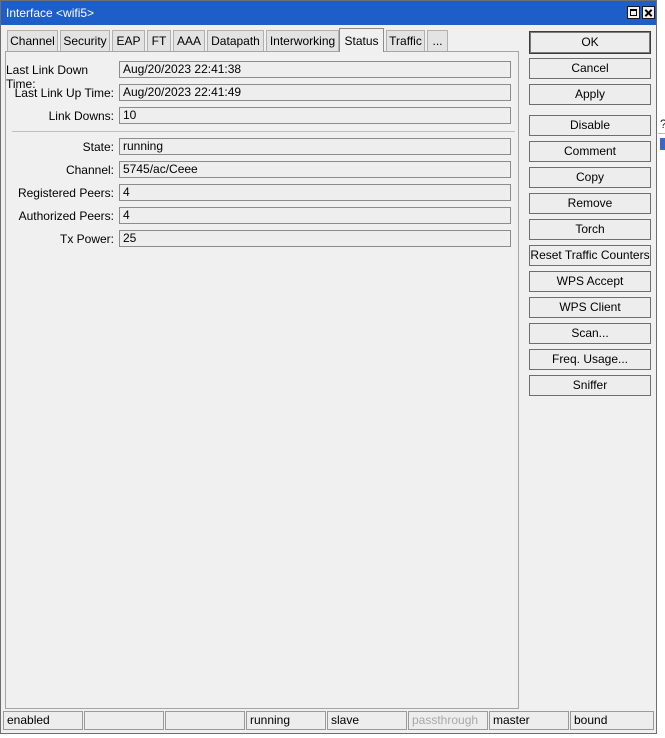 This screenshot has width=665, height=738. Describe the element at coordinates (302, 40) in the screenshot. I see `tab-interworking: Interworking` at that location.